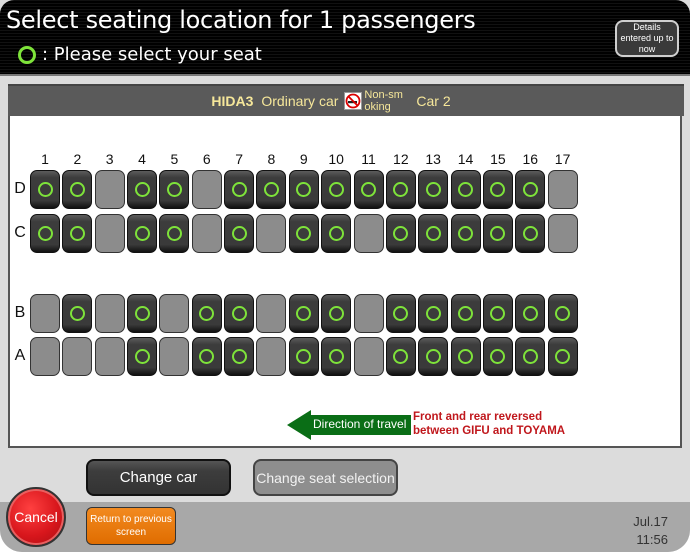 The height and width of the screenshot is (552, 690). Describe the element at coordinates (478, 417) in the screenshot. I see `reverse-note-line1: Front and rear reversed` at that location.